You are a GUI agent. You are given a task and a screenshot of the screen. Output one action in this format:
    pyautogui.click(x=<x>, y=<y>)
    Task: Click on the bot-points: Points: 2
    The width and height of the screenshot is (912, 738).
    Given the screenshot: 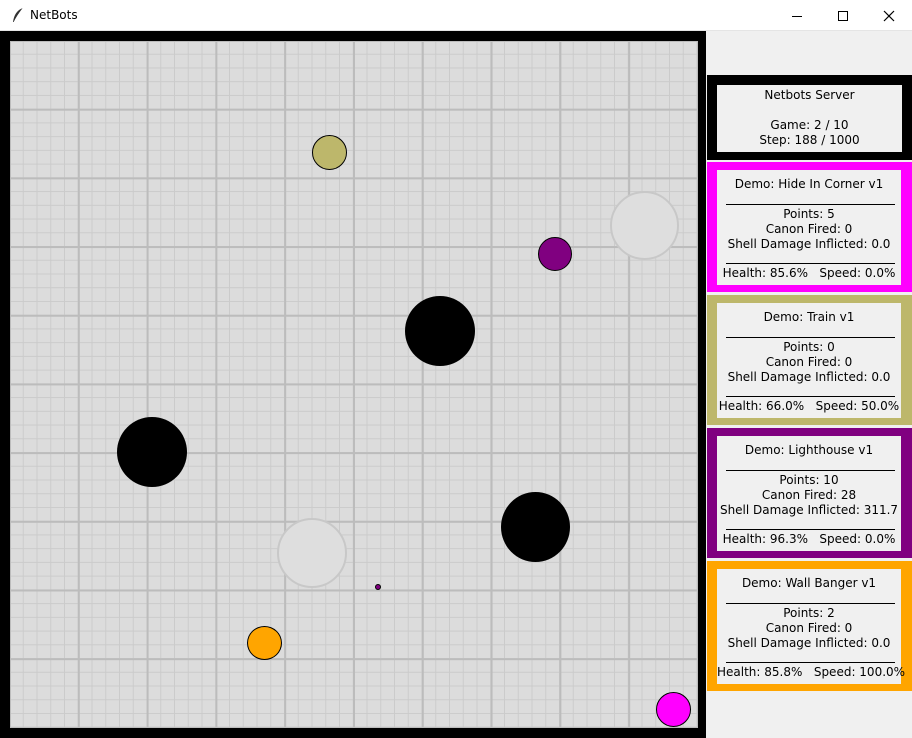 What is the action you would take?
    pyautogui.click(x=809, y=613)
    